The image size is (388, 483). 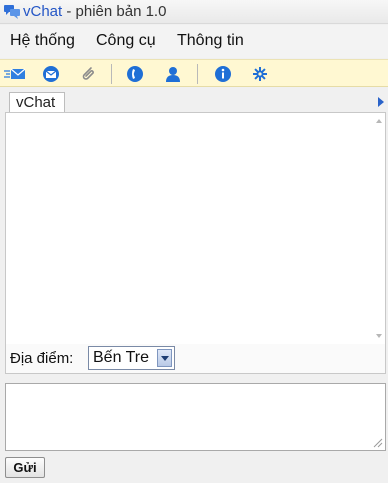 What do you see at coordinates (51, 74) in the screenshot?
I see `email-icon` at bounding box center [51, 74].